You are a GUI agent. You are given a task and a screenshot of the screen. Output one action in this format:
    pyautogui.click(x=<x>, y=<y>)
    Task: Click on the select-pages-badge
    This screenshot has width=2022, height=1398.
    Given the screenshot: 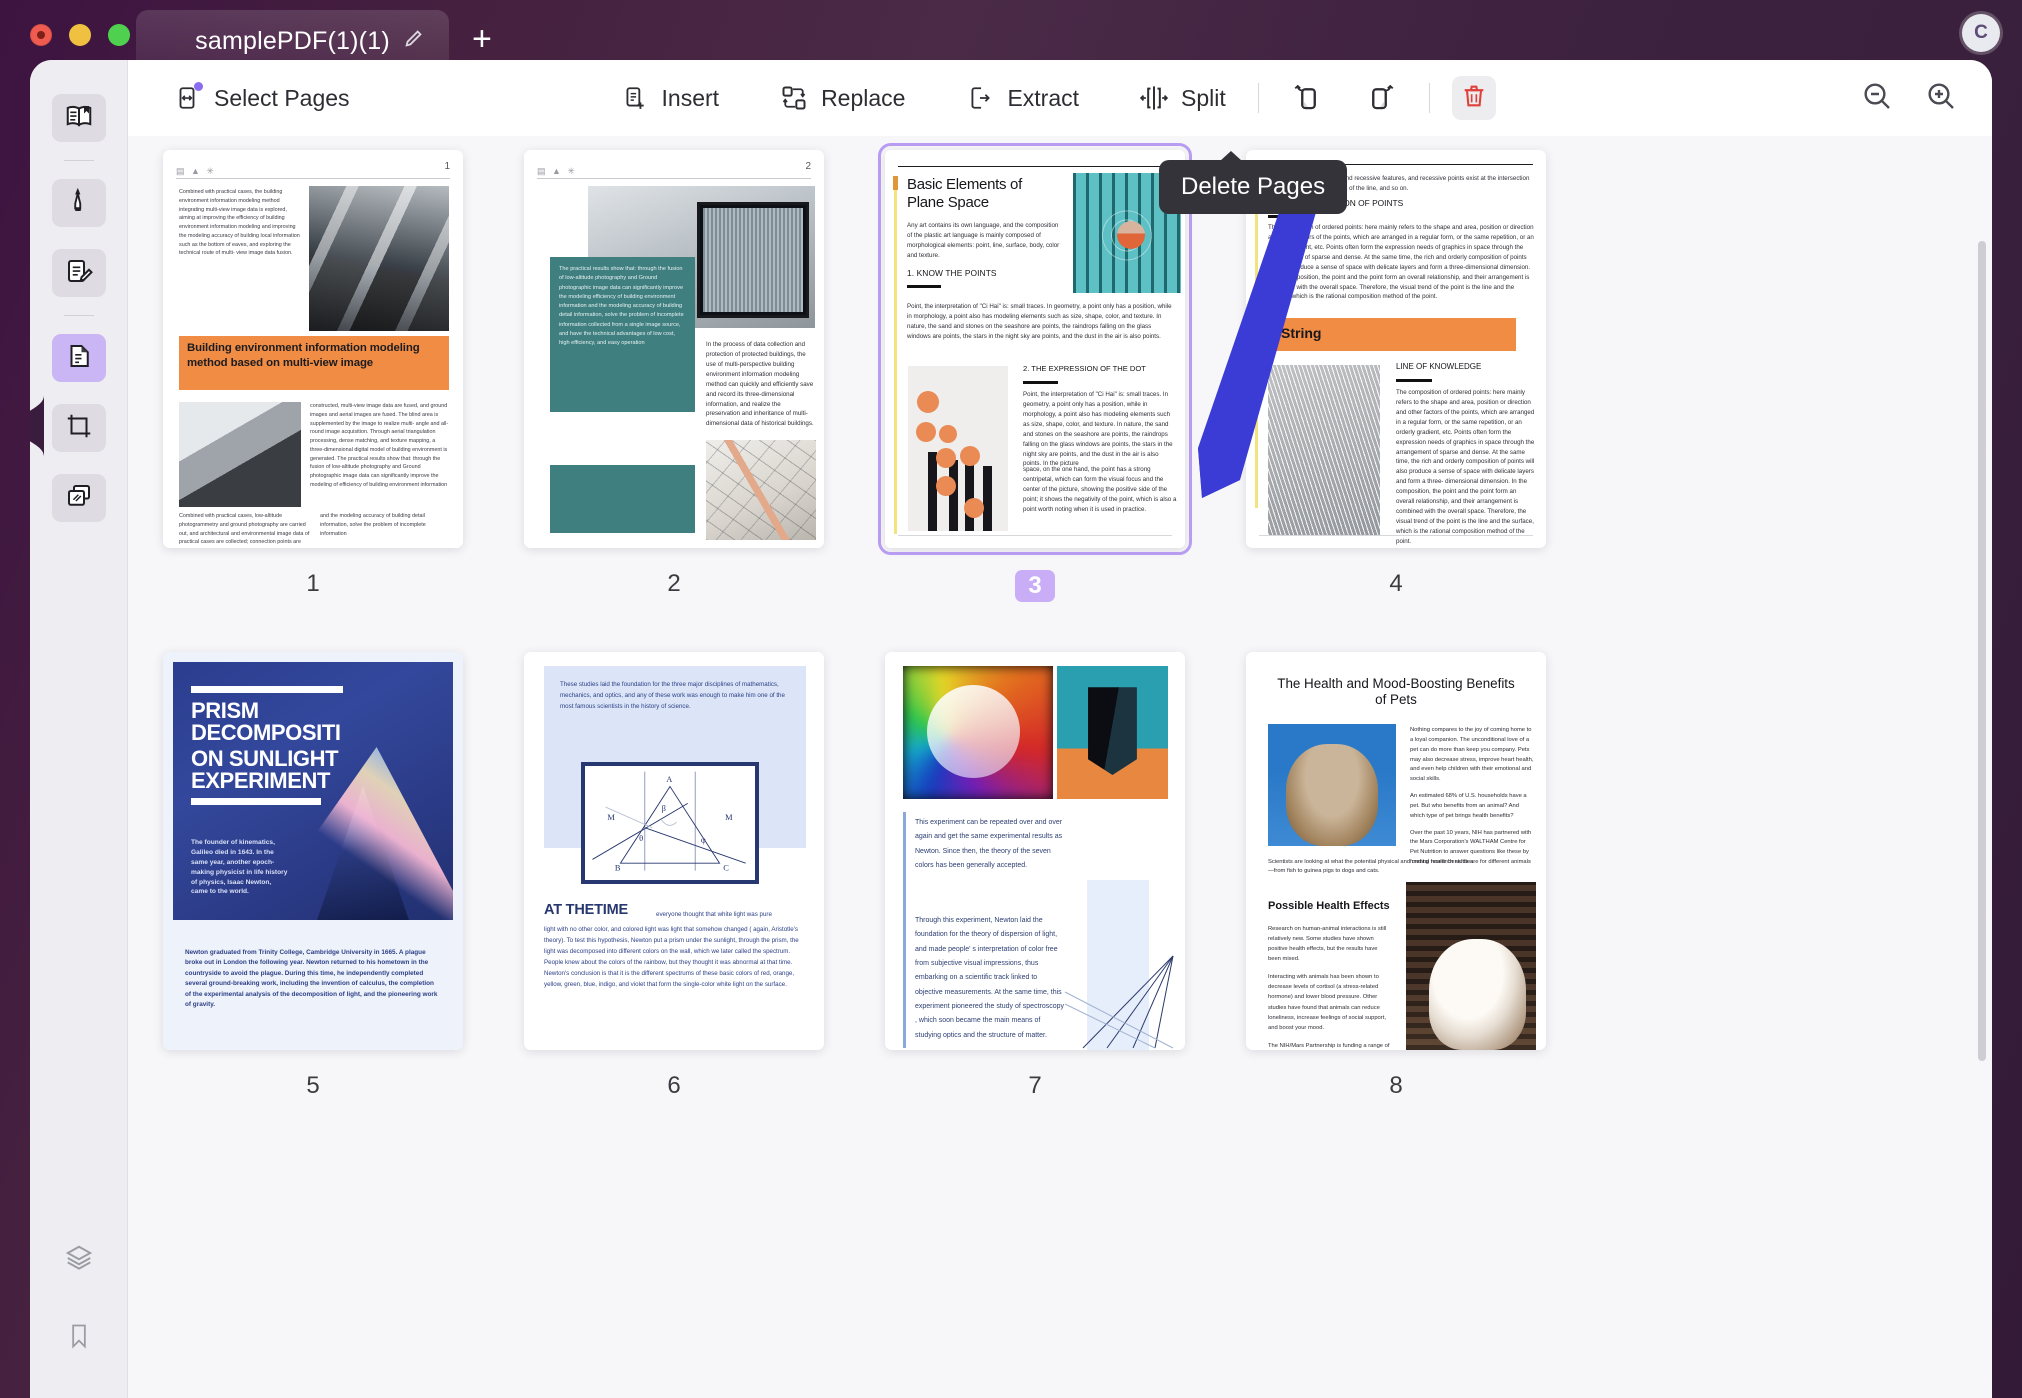 What is the action you would take?
    pyautogui.click(x=198, y=86)
    